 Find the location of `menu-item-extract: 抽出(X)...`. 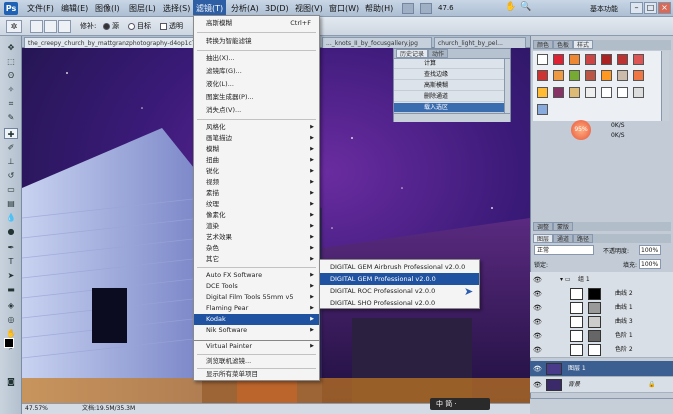

menu-item-extract: 抽出(X)... is located at coordinates (256, 58).